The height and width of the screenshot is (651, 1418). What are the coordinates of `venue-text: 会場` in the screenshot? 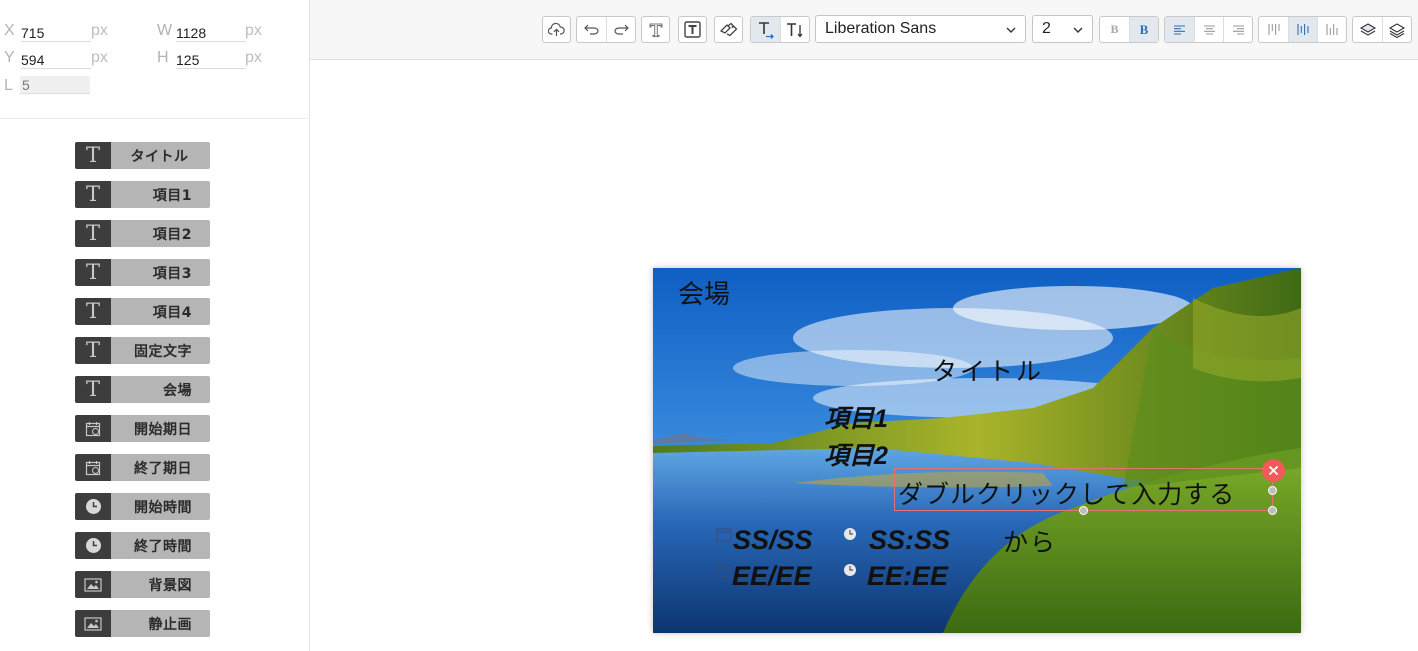 It's located at (704, 292).